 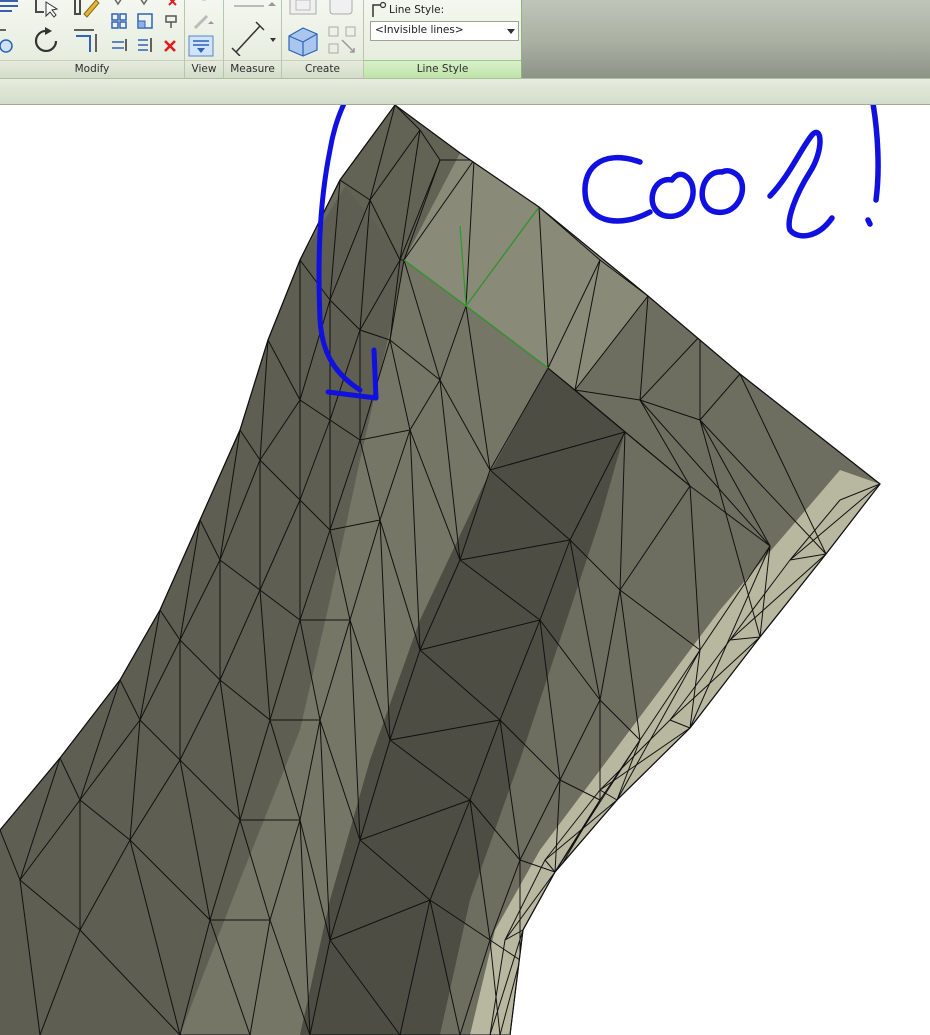 What do you see at coordinates (511, 31) in the screenshot?
I see `chevron-down-icon` at bounding box center [511, 31].